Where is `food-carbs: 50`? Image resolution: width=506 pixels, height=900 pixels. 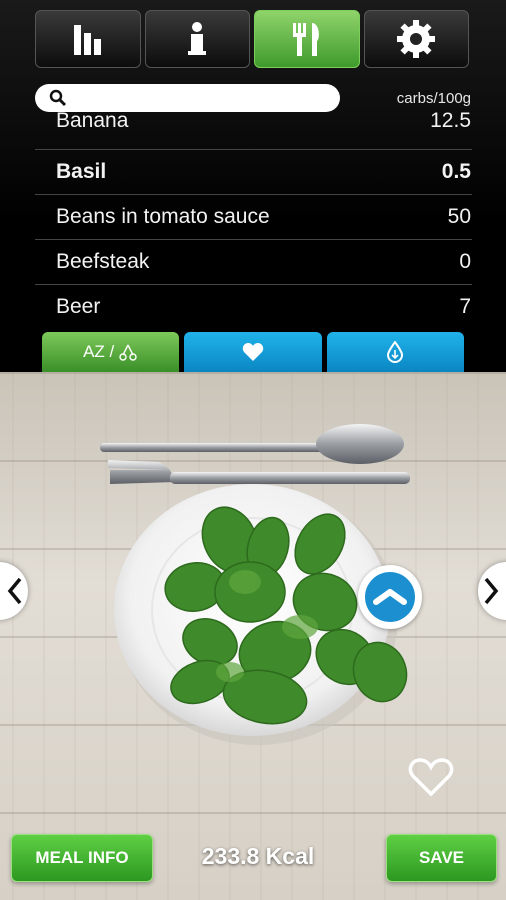
food-carbs: 50 is located at coordinates (459, 216).